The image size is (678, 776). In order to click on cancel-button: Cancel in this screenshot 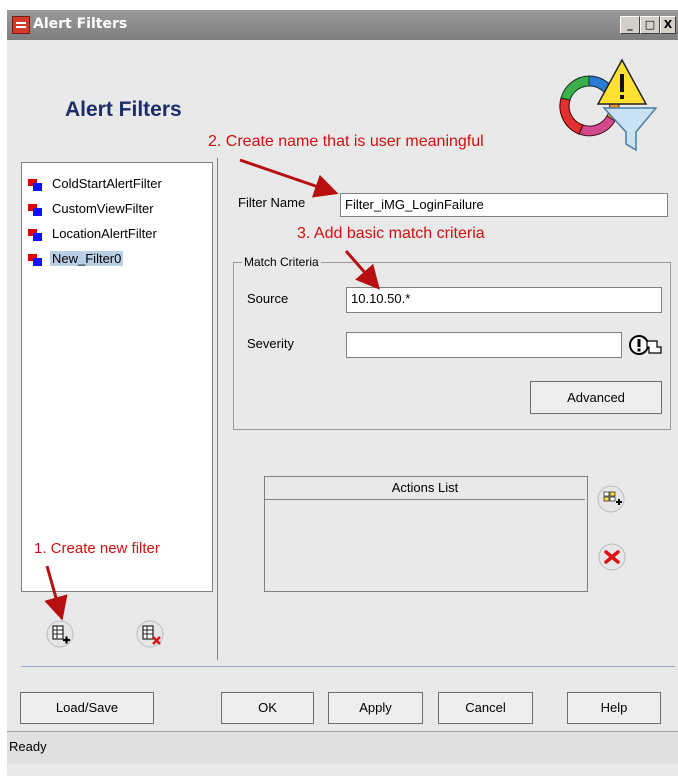, I will do `click(485, 708)`.